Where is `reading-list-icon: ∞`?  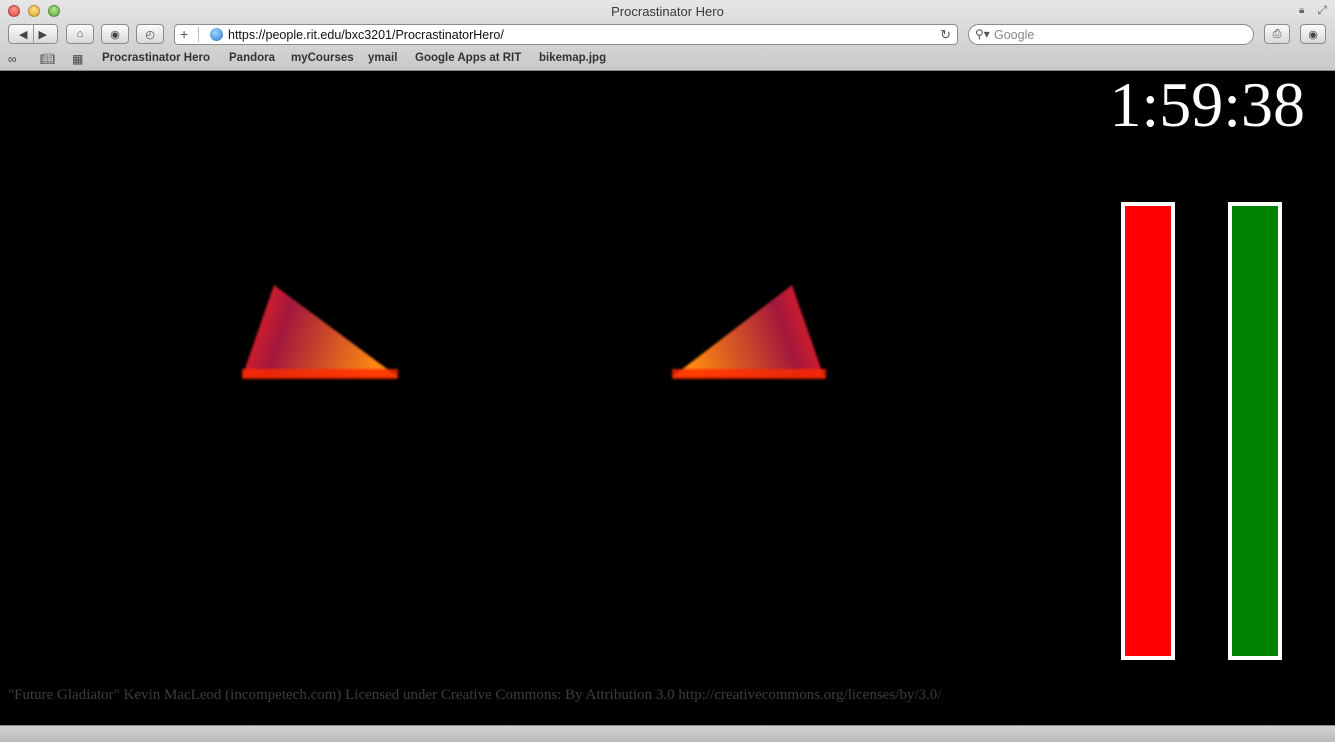
reading-list-icon: ∞ is located at coordinates (12, 59).